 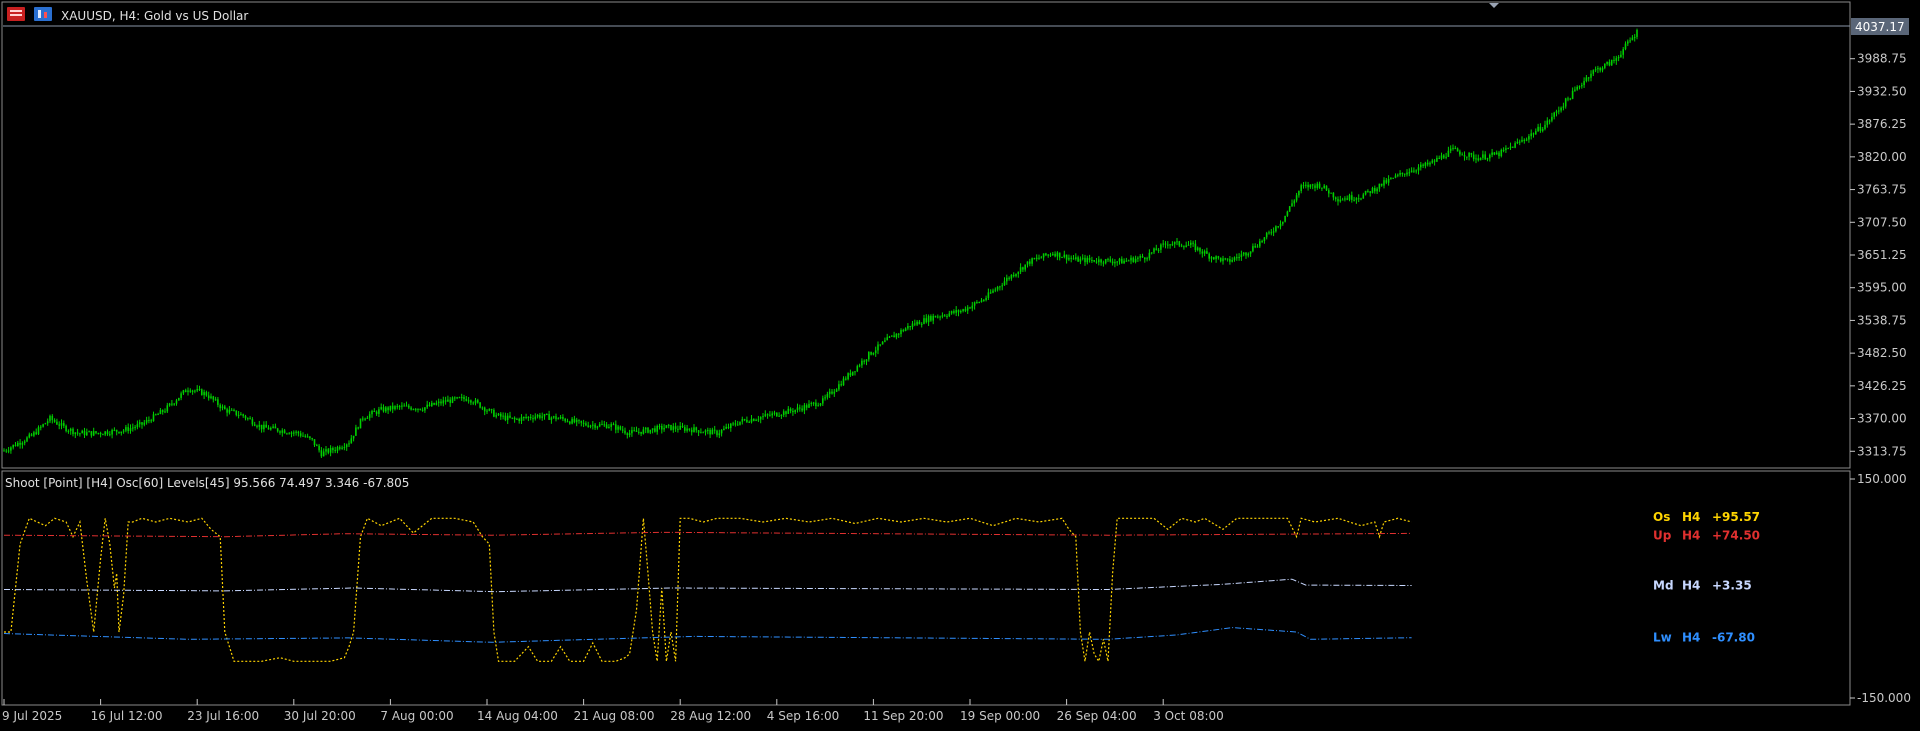 What do you see at coordinates (1736, 535) in the screenshot?
I see `series-label-value: +74.50` at bounding box center [1736, 535].